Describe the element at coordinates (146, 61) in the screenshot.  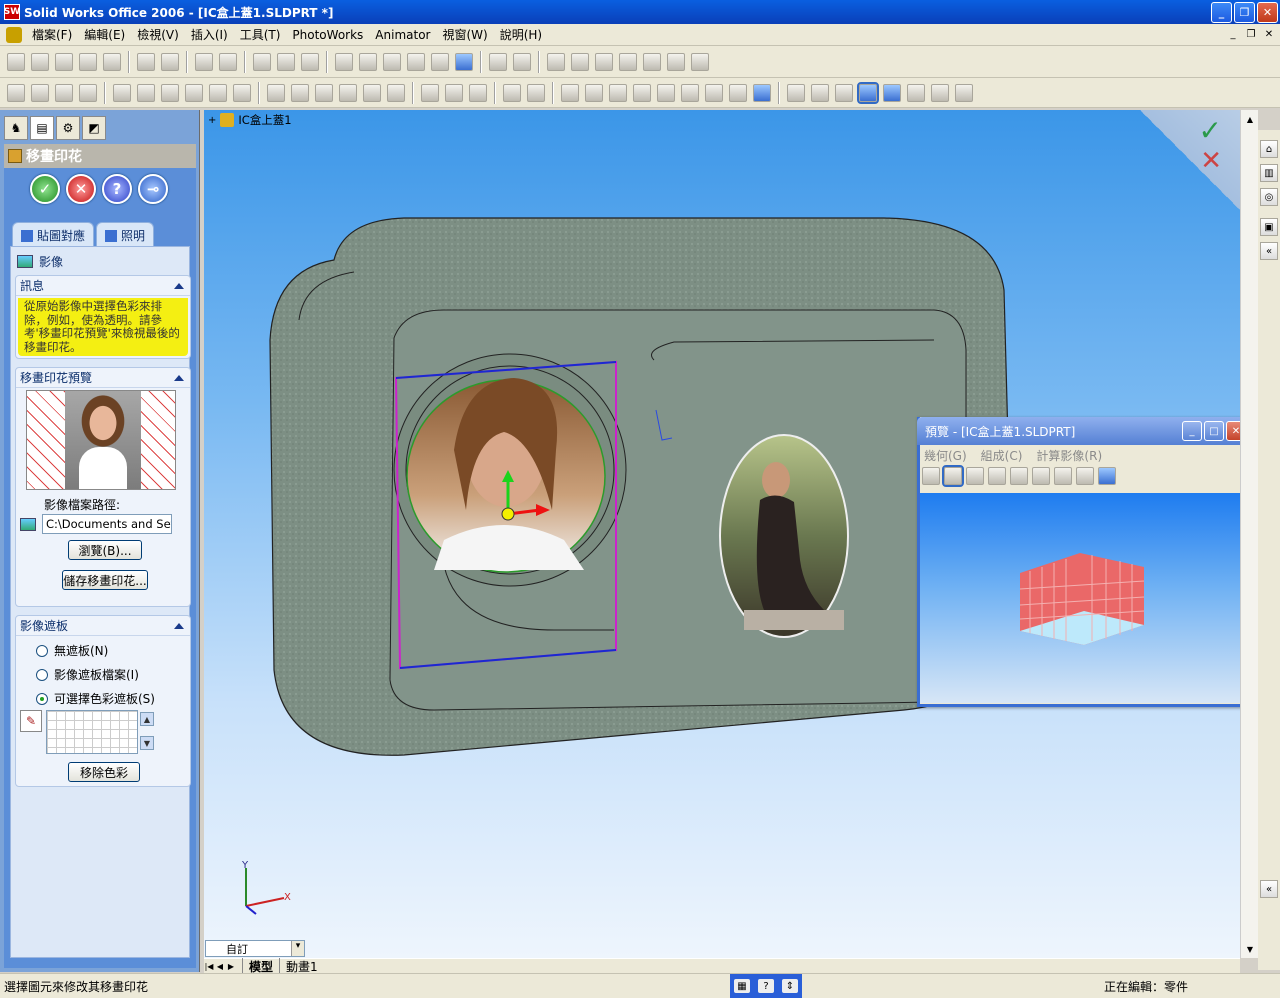
I see `cut-icon` at that location.